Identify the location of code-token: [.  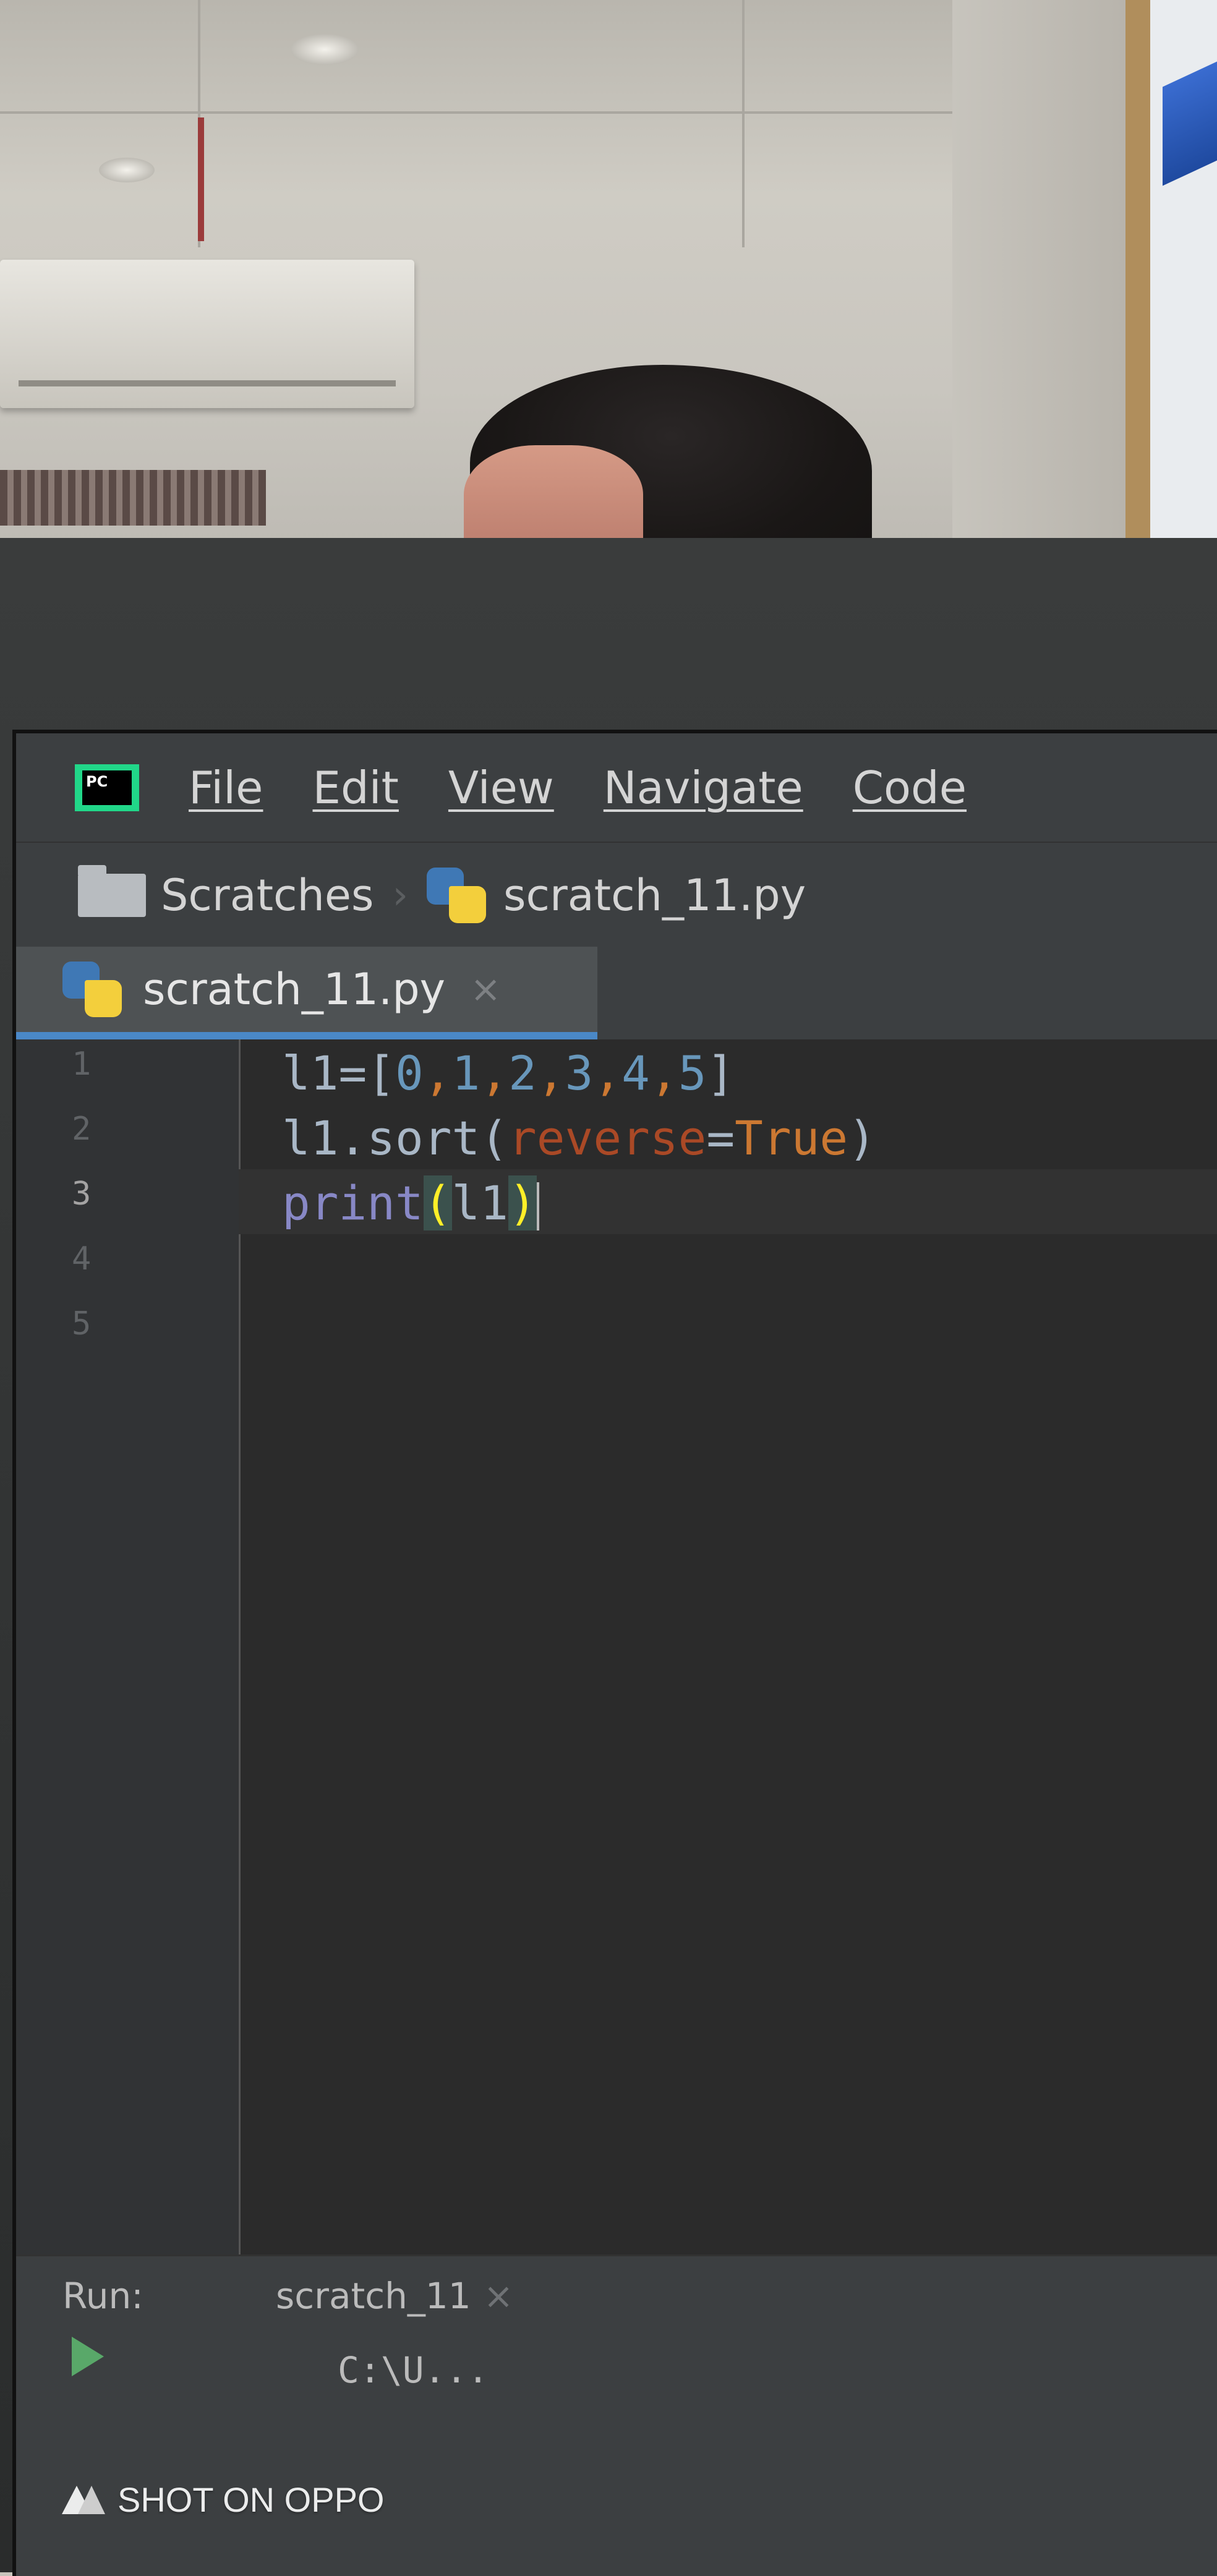
(381, 1073).